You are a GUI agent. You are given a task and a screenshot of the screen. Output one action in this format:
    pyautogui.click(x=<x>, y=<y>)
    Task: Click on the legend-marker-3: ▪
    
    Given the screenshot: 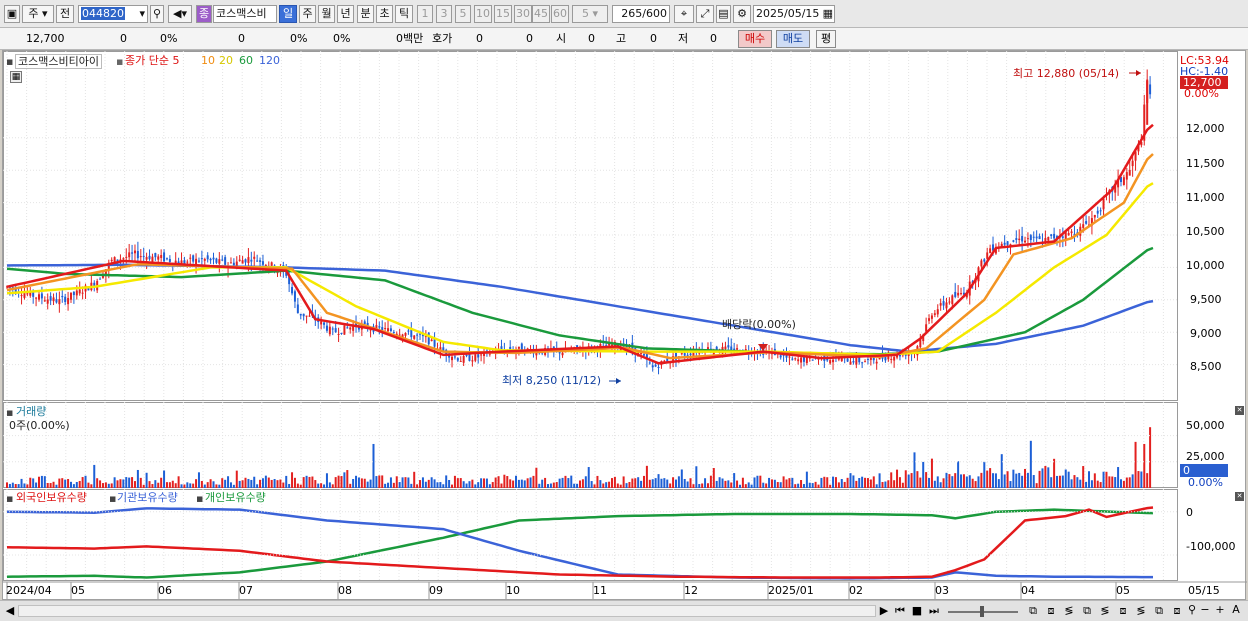 What is the action you would take?
    pyautogui.click(x=10, y=412)
    